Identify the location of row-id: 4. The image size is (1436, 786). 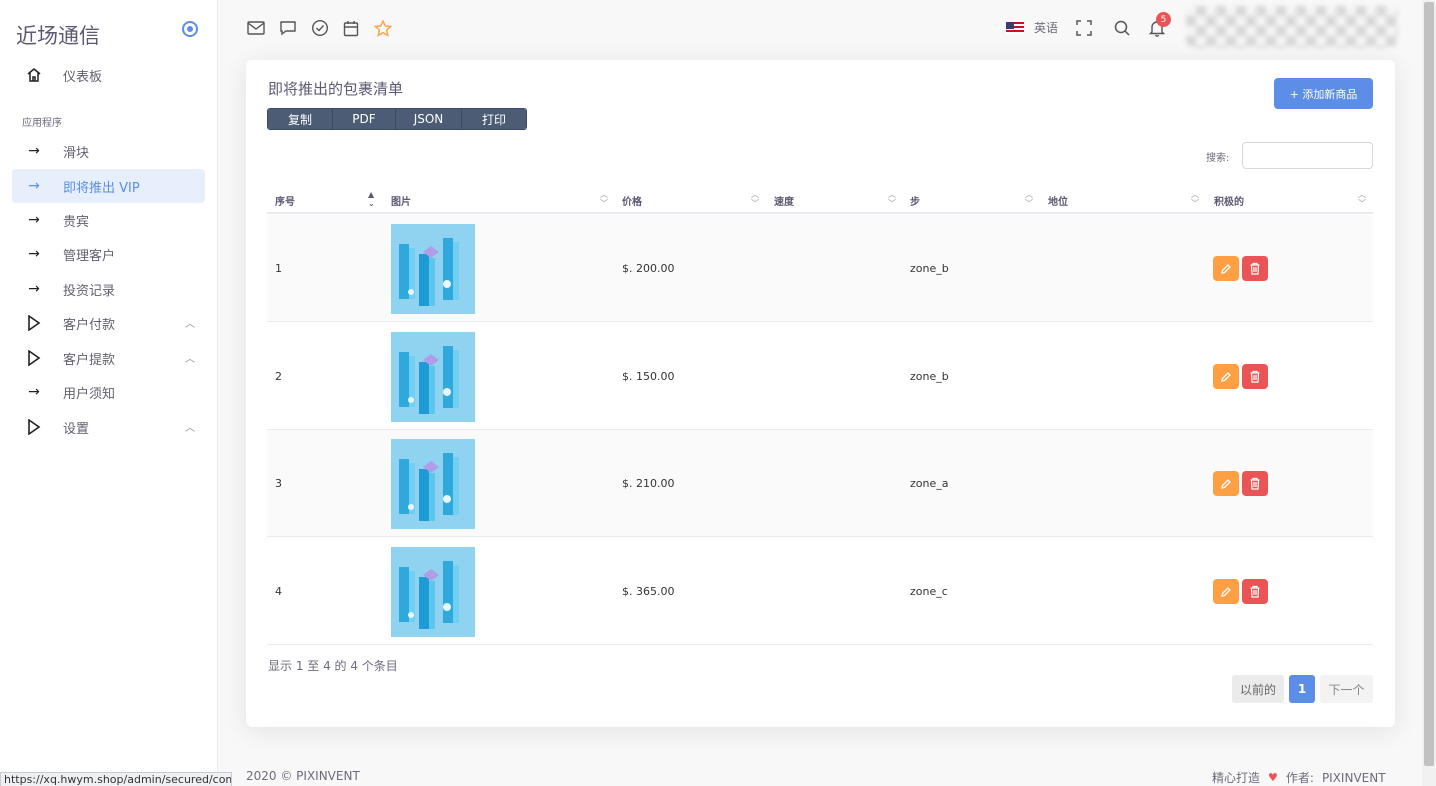
(278, 591).